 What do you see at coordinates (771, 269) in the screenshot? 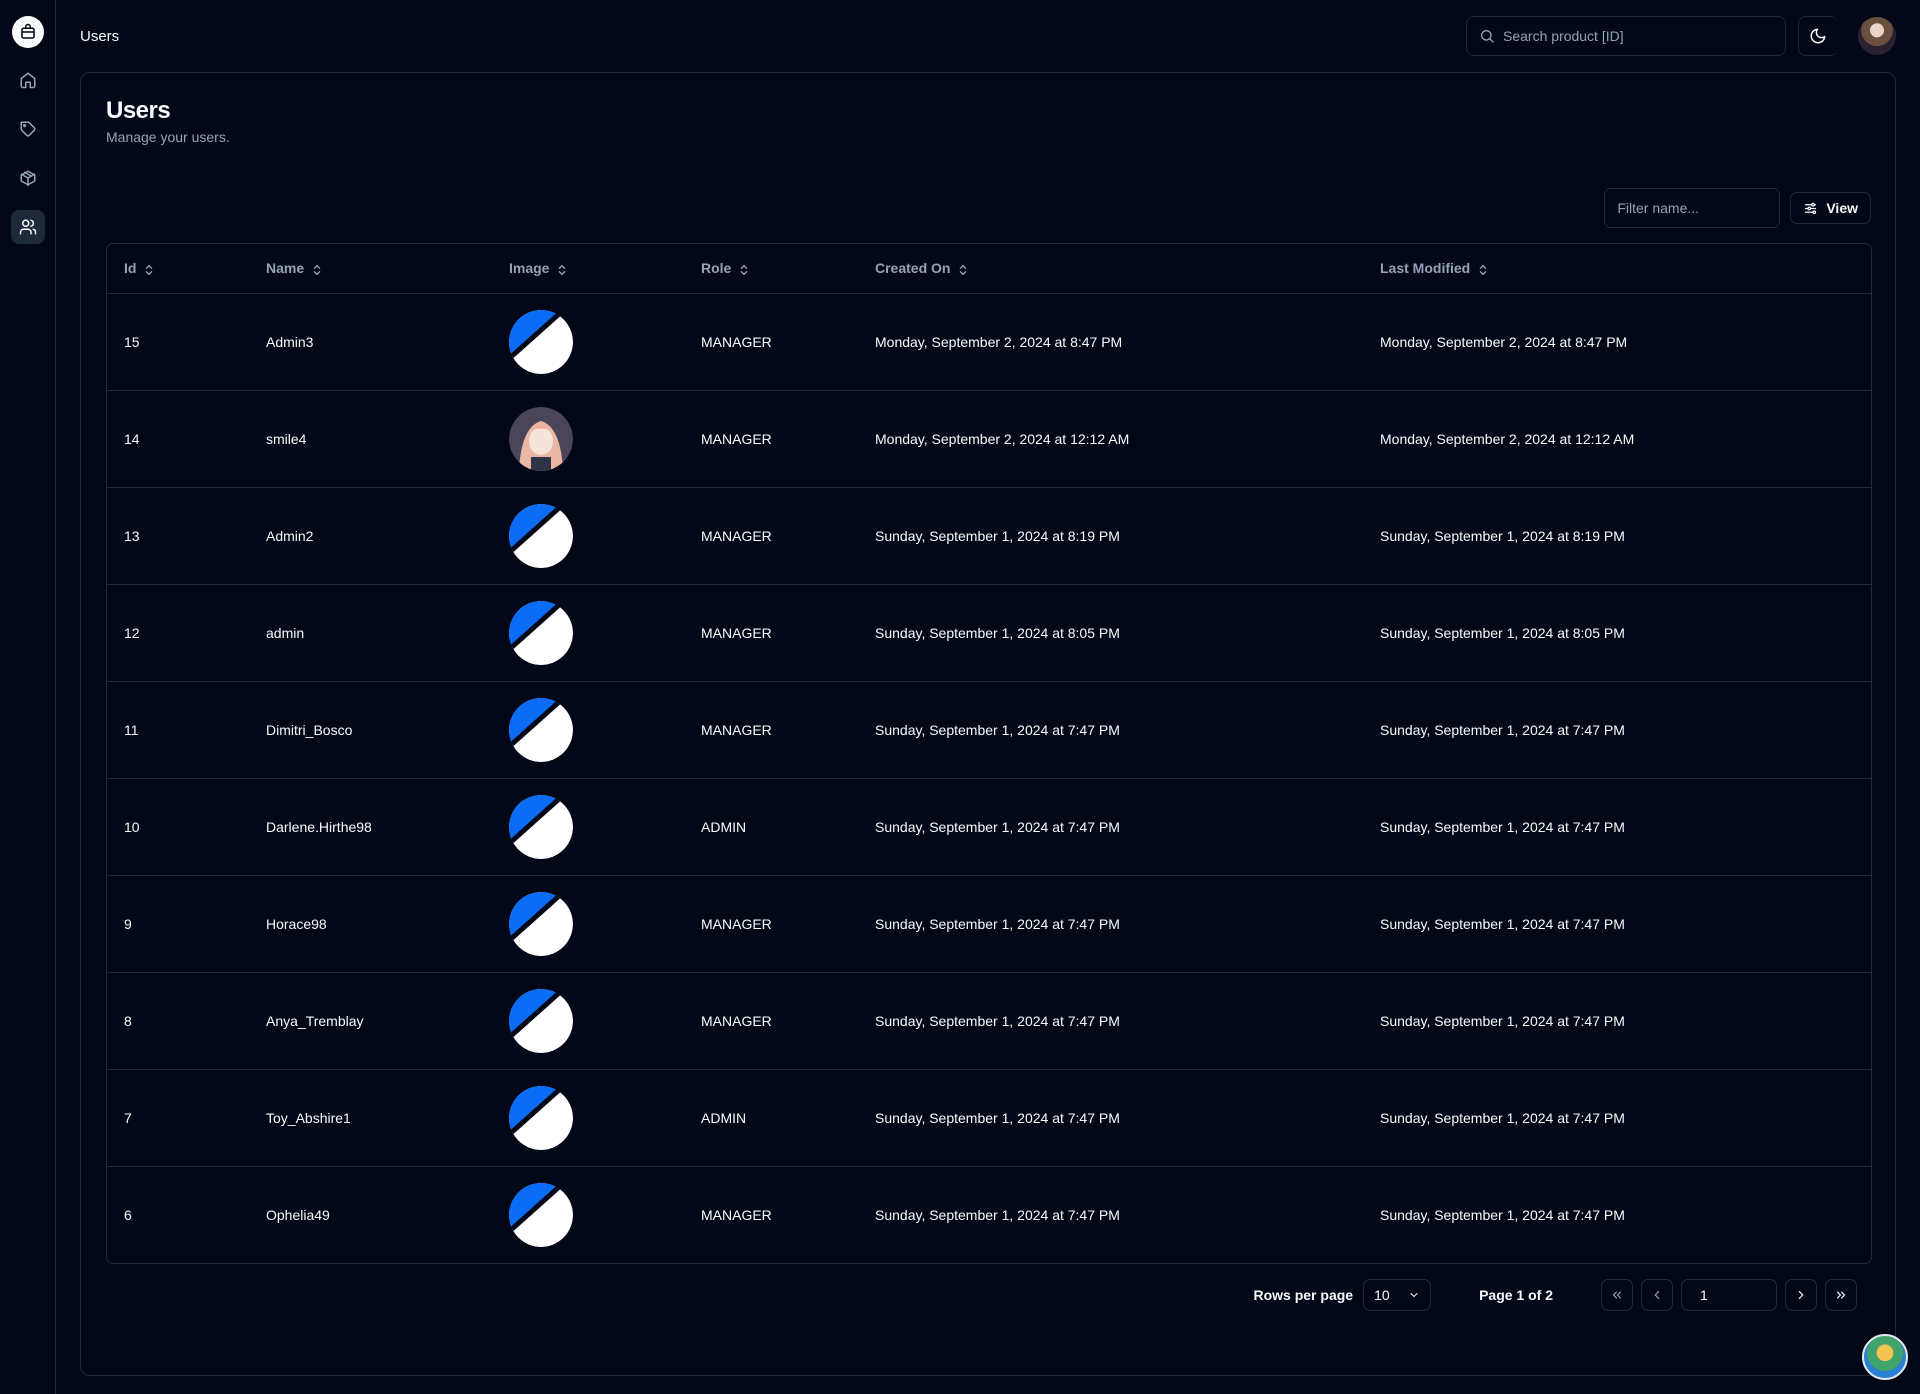
I see `column-header: Role` at bounding box center [771, 269].